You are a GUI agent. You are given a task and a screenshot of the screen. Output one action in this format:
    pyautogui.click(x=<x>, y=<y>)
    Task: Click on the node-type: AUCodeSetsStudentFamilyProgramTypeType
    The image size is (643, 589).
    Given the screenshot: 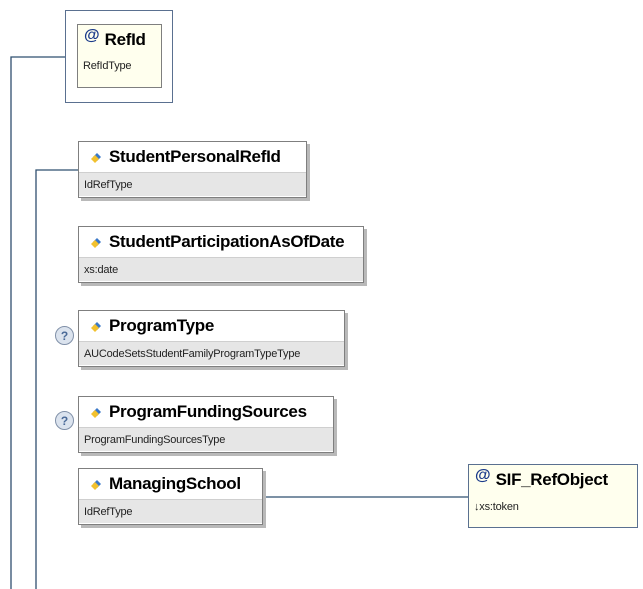 What is the action you would take?
    pyautogui.click(x=192, y=353)
    